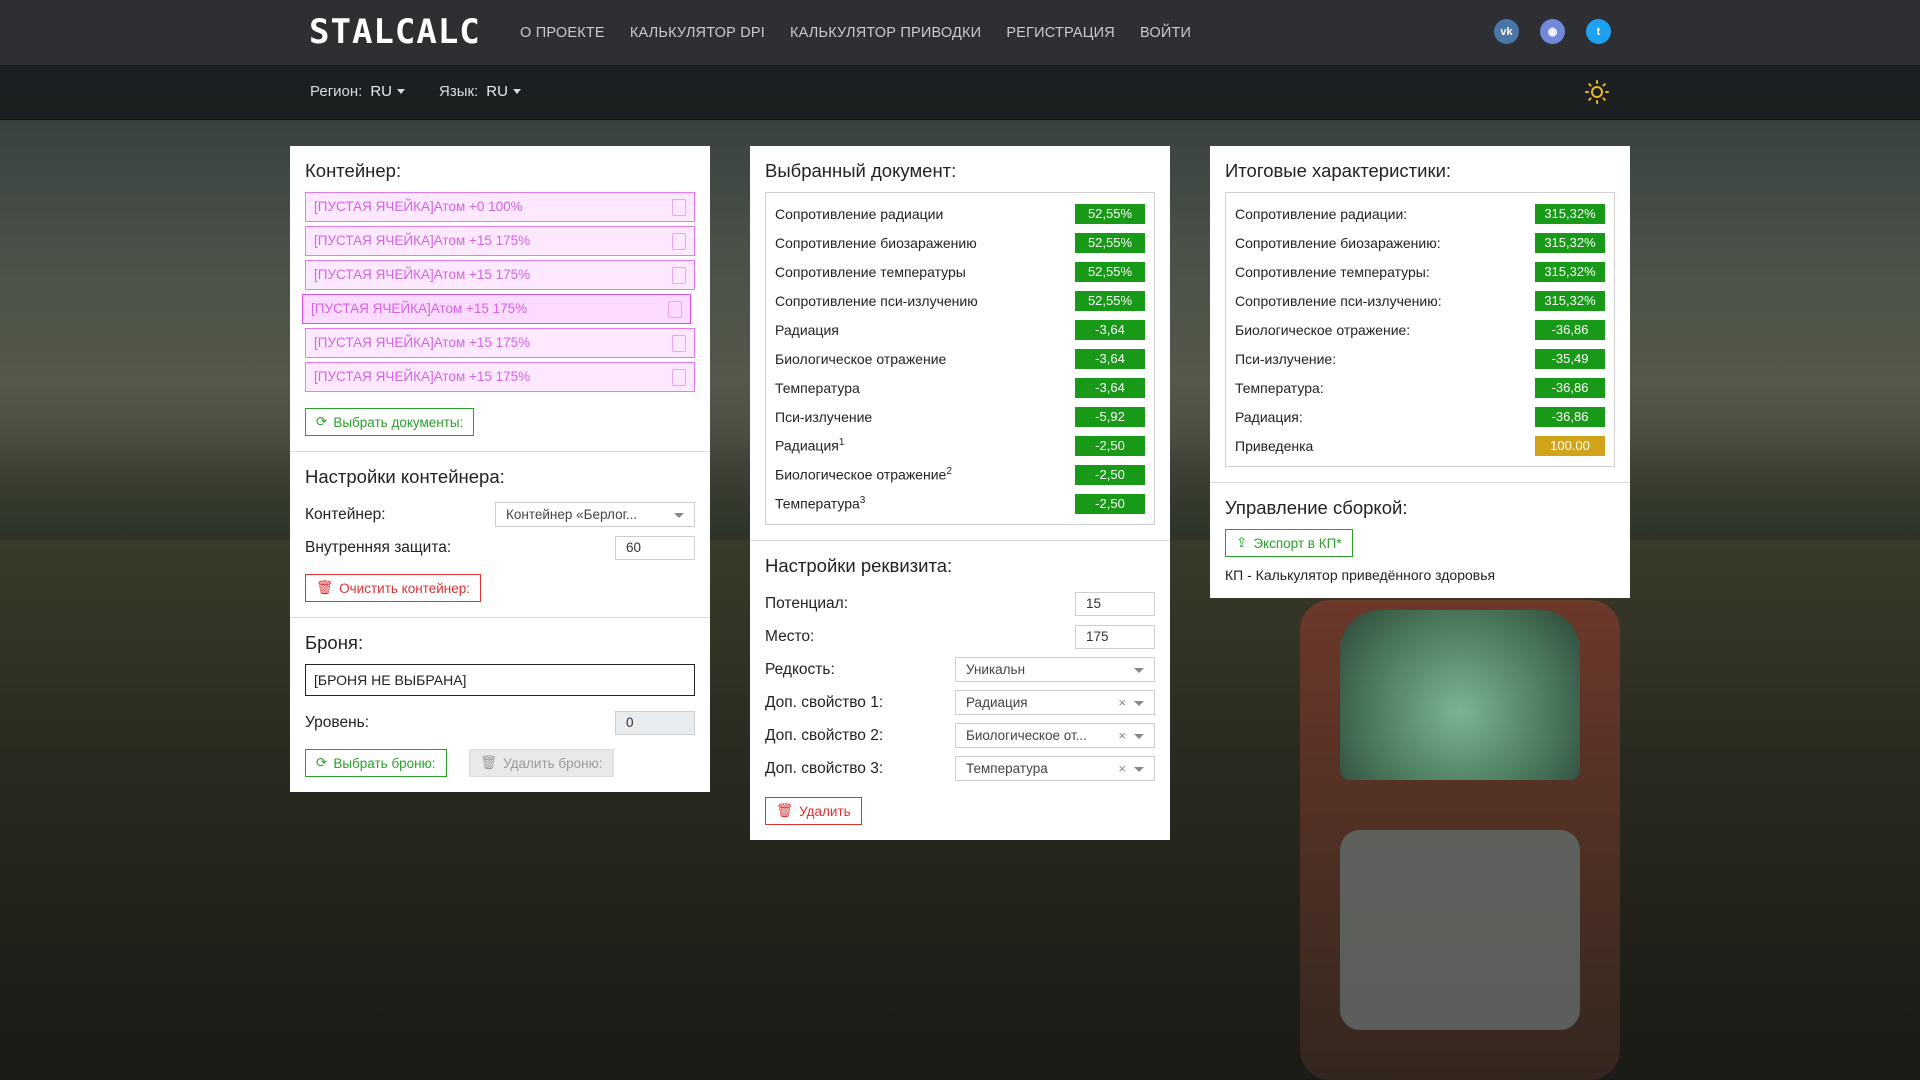 The image size is (1920, 1080). I want to click on total-label: Биологическое отражение:, so click(1323, 329).